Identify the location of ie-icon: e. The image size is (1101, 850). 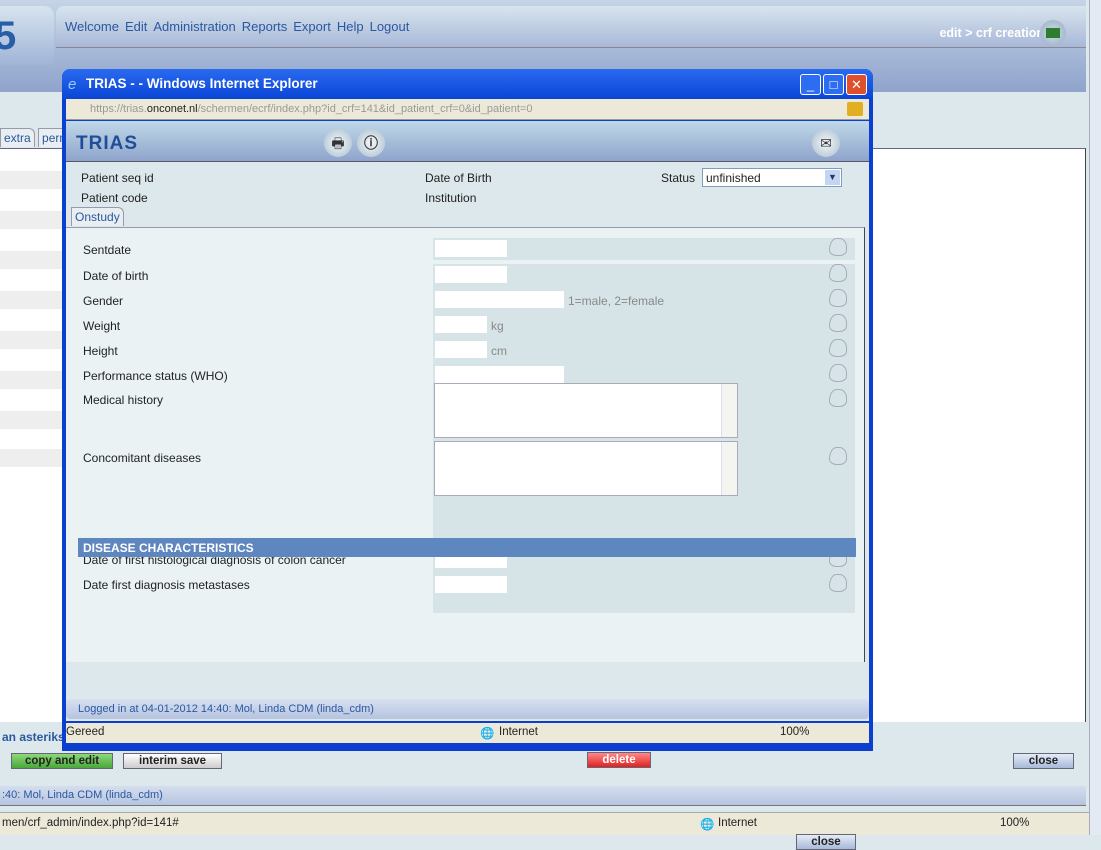
(72, 84).